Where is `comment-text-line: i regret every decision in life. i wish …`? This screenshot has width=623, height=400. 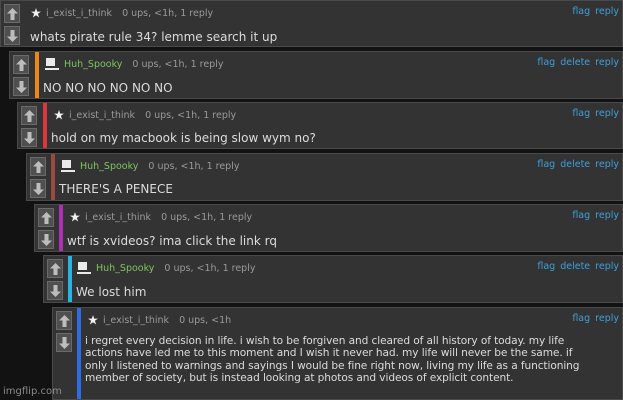 comment-text-line: i regret every decision in life. i wish … is located at coordinates (325, 341).